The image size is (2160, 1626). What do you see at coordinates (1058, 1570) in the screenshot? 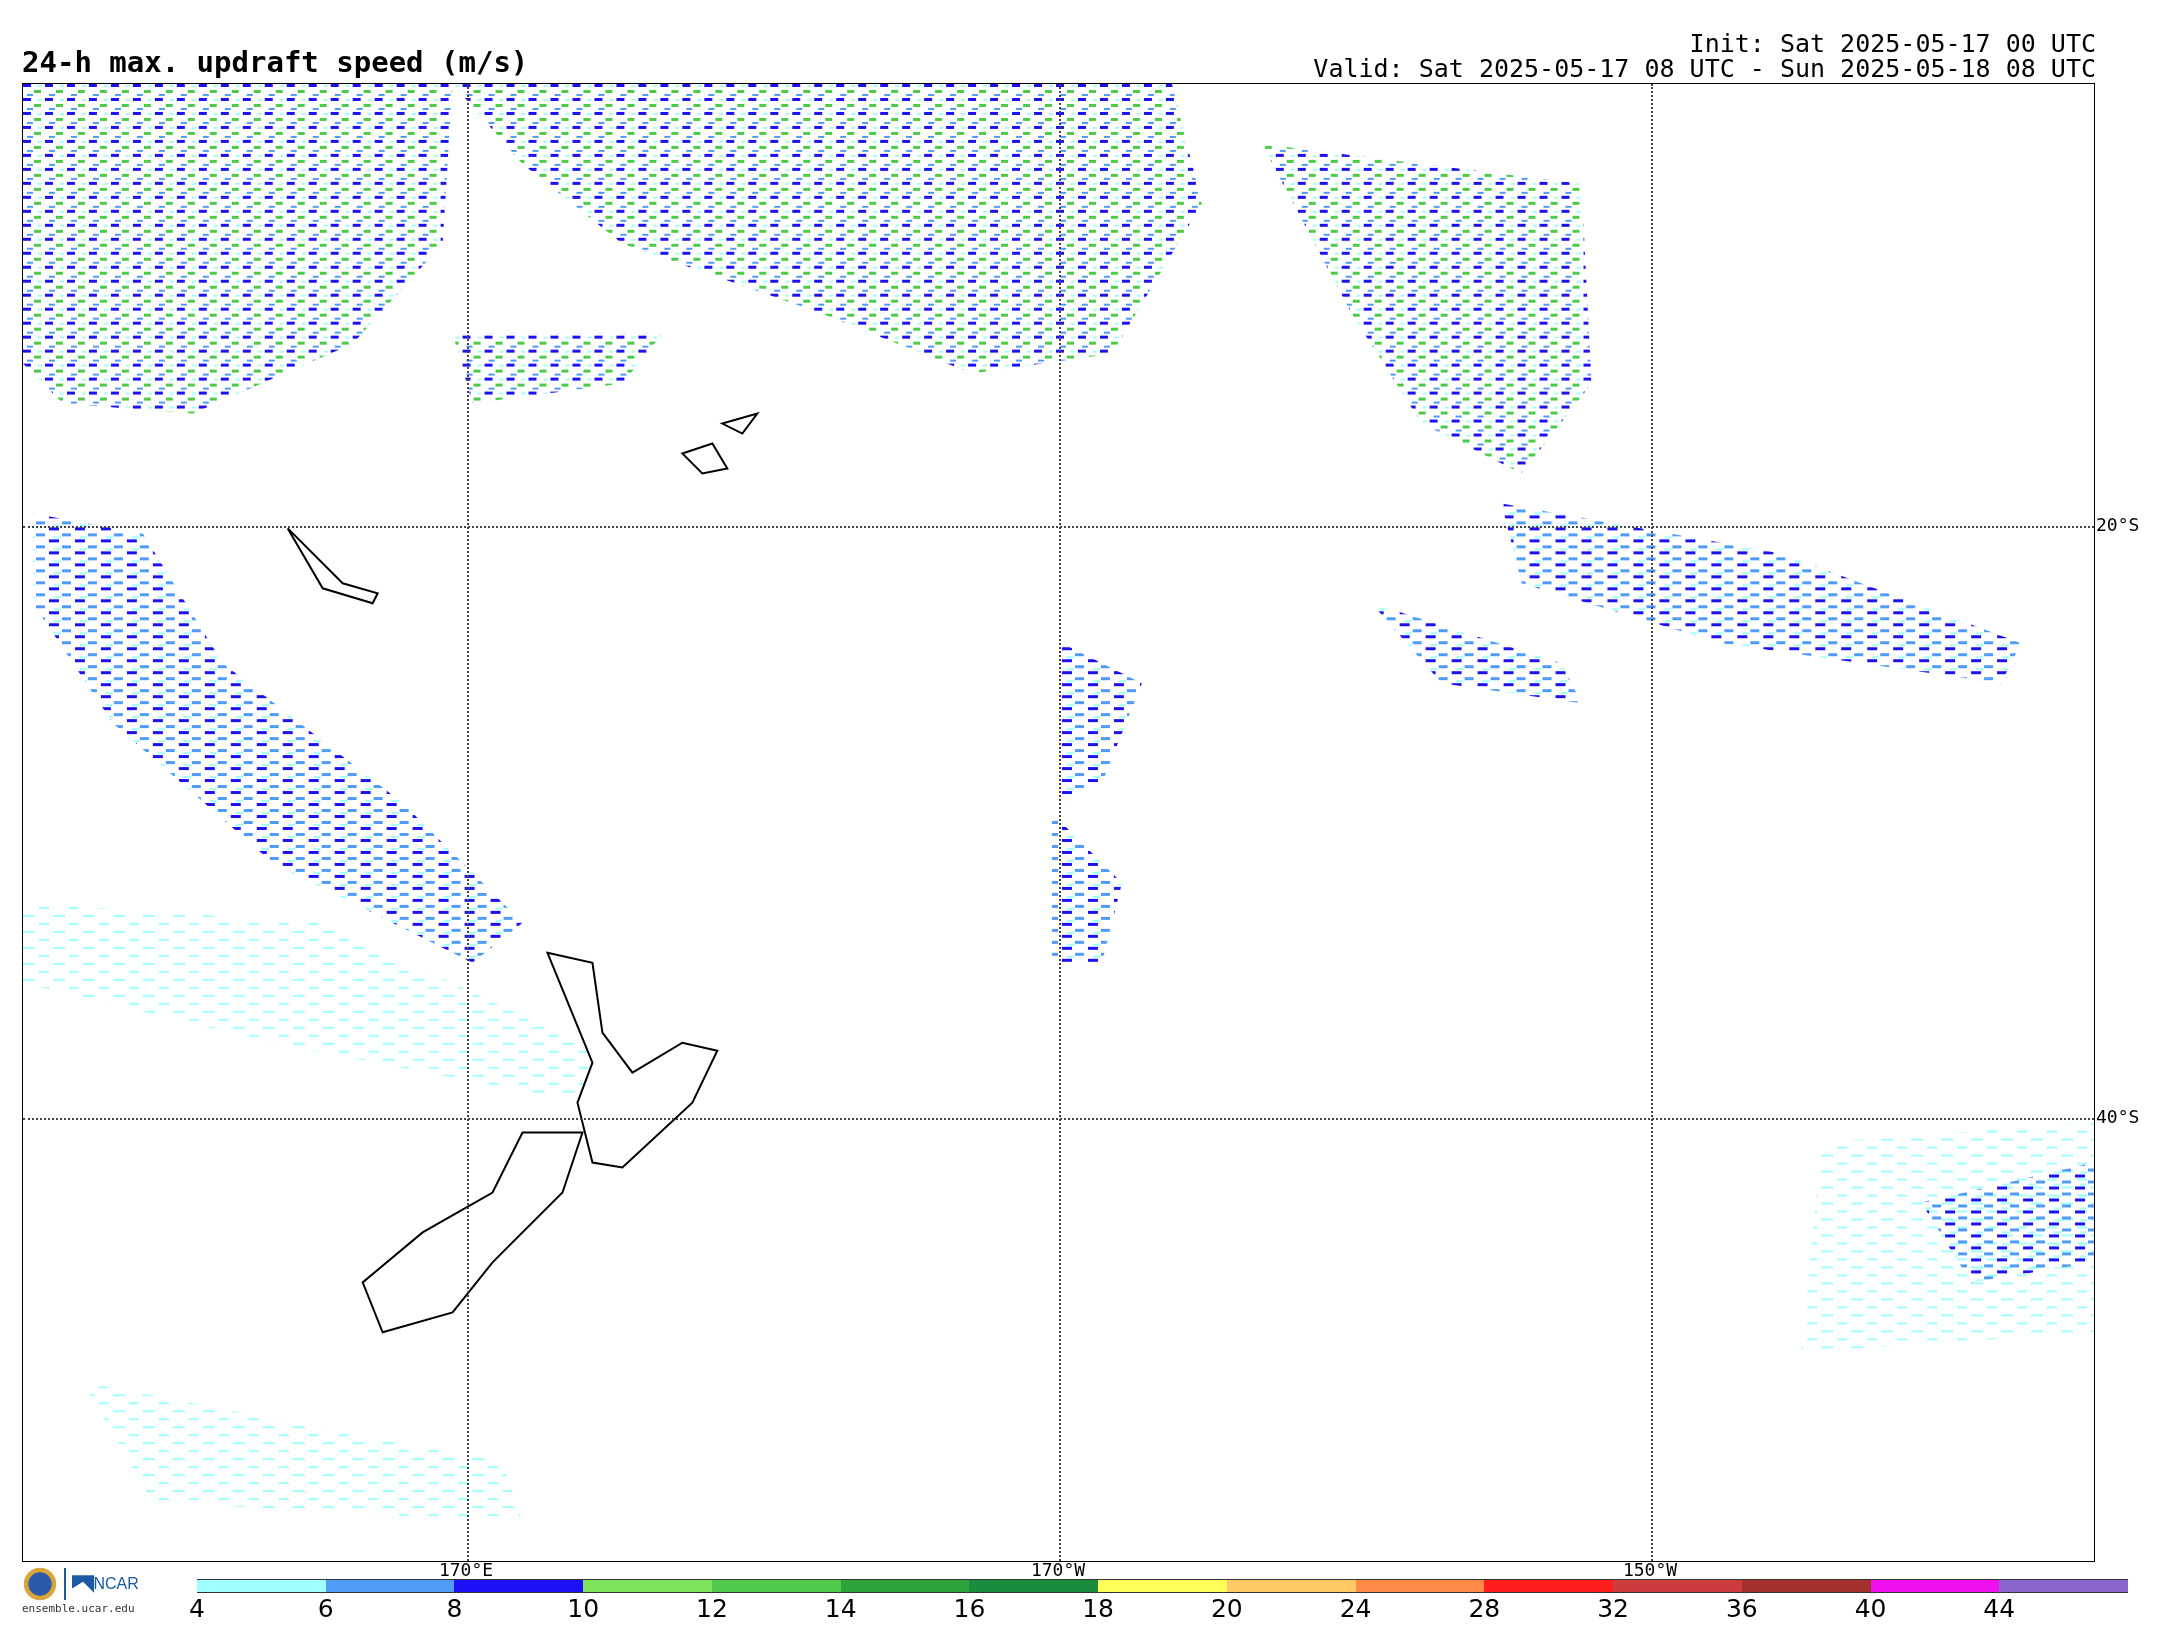
I see `longitude-label: 170°W` at bounding box center [1058, 1570].